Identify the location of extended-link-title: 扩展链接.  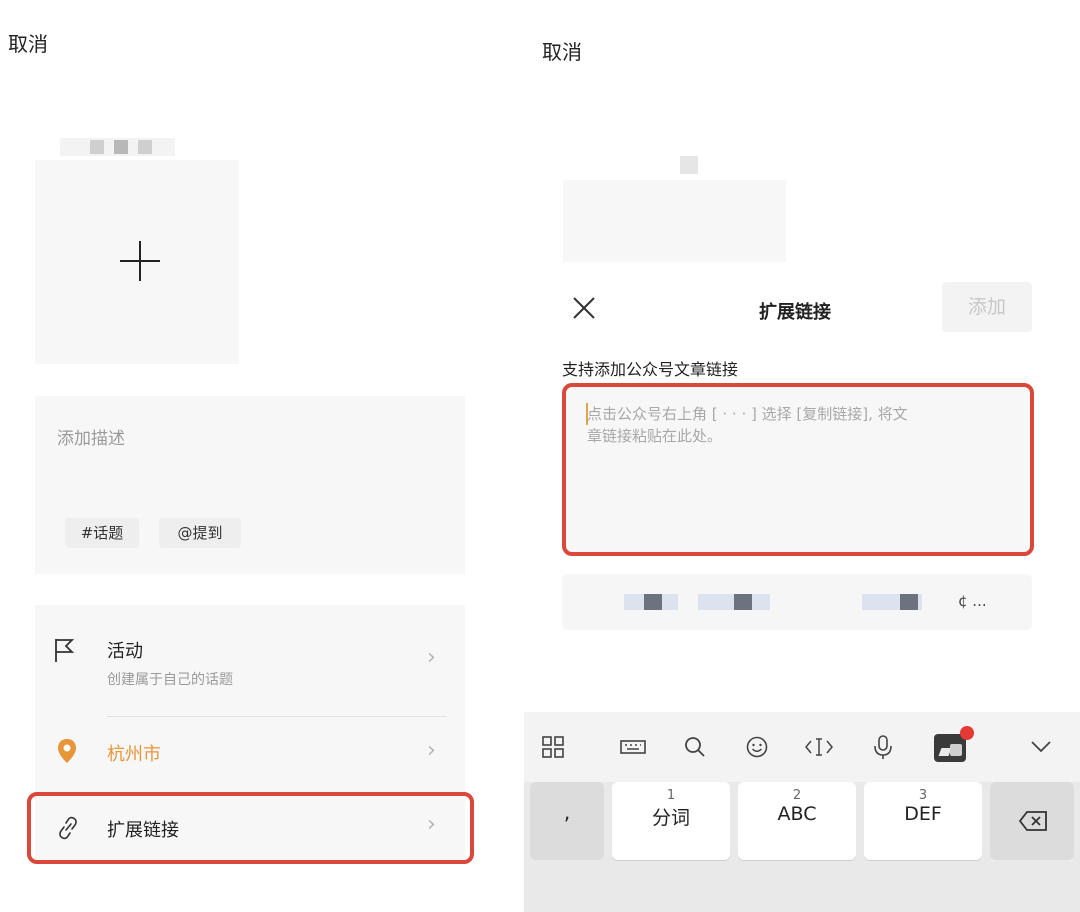
(143, 830).